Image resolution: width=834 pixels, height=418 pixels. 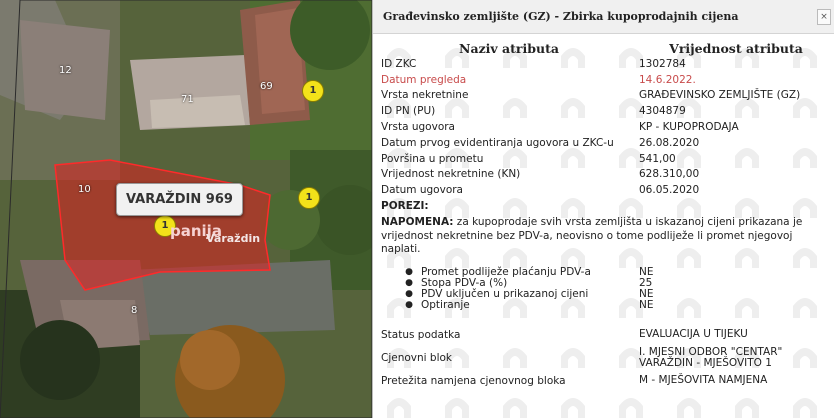 What do you see at coordinates (607, 80) in the screenshot?
I see `attribute-row: Datum pregleda 14.6.2022.` at bounding box center [607, 80].